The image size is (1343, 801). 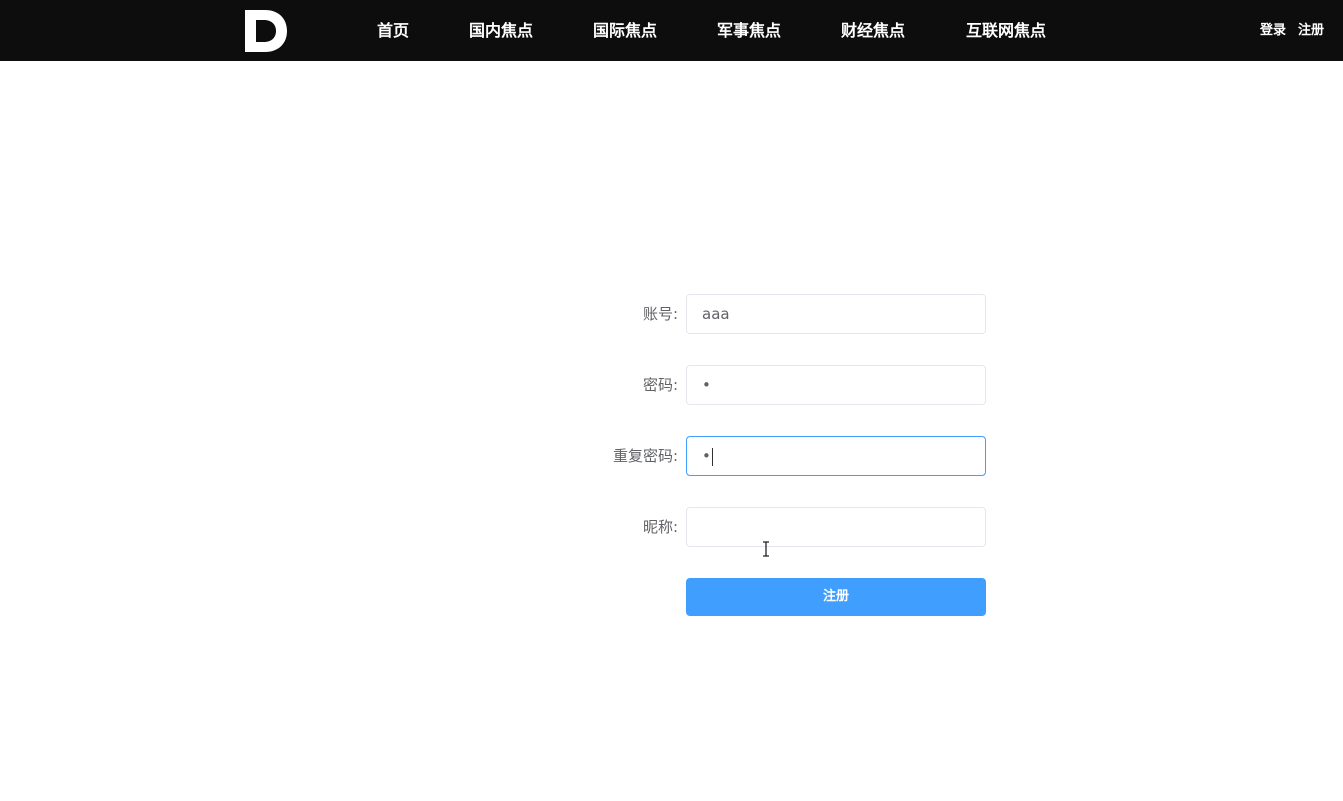 What do you see at coordinates (393, 30) in the screenshot?
I see `nav-item-home: 首页` at bounding box center [393, 30].